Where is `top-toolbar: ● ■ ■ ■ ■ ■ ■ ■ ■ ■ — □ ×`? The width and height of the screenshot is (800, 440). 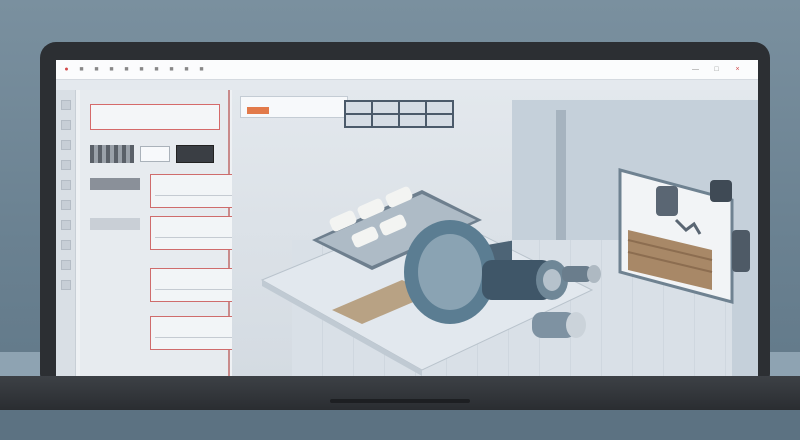 top-toolbar: ● ■ ■ ■ ■ ■ ■ ■ ■ ■ — □ × is located at coordinates (407, 70).